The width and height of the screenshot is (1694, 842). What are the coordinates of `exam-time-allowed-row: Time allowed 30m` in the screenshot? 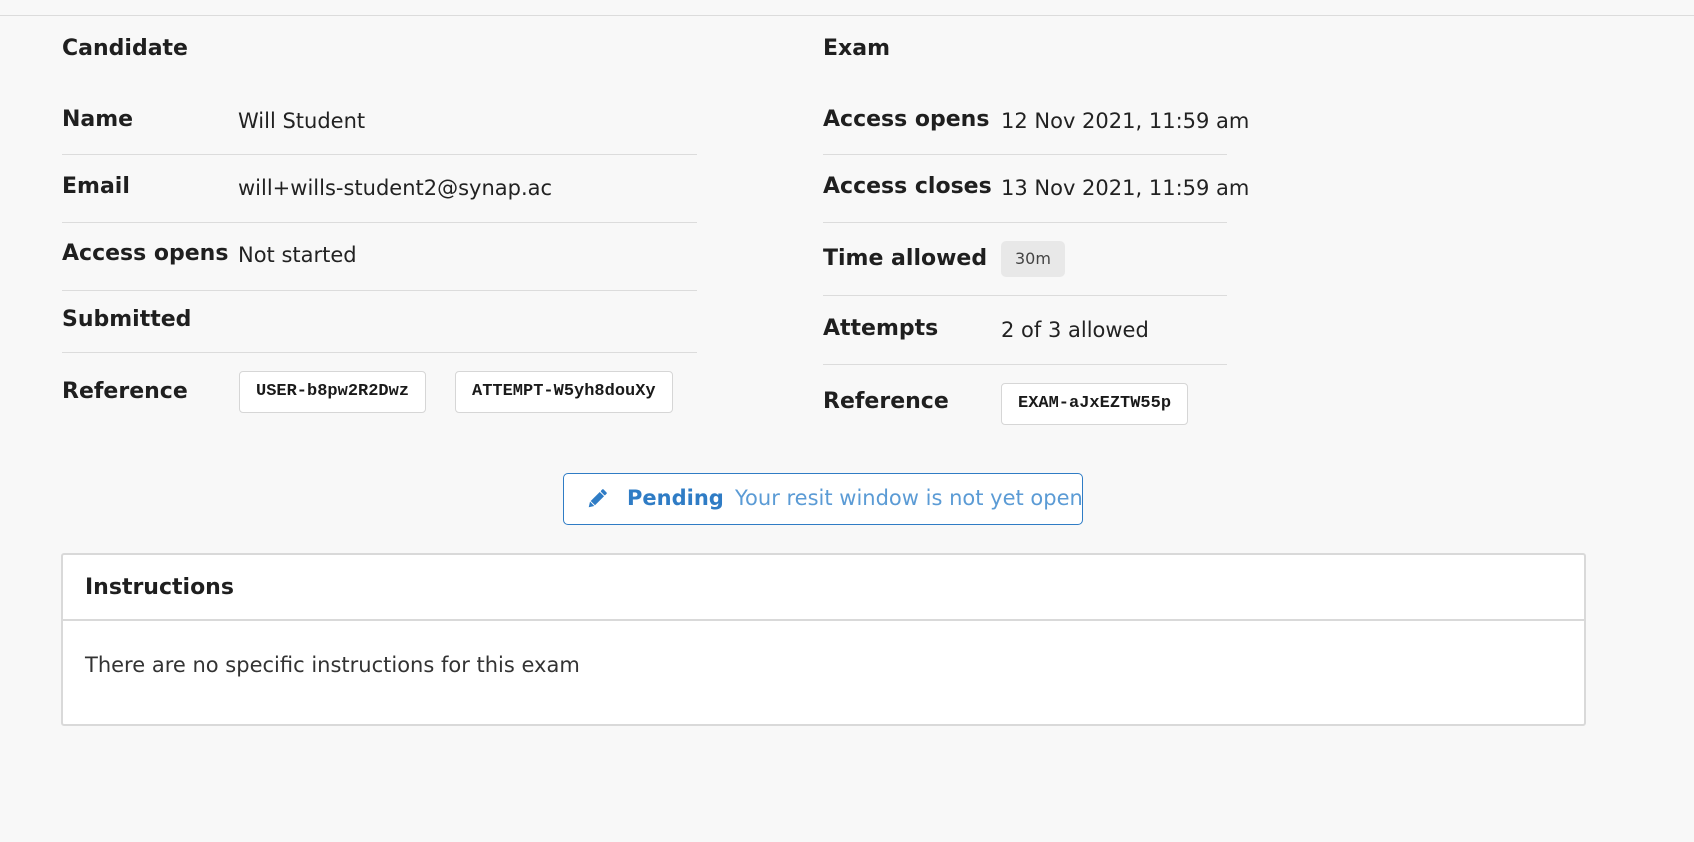 It's located at (1025, 259).